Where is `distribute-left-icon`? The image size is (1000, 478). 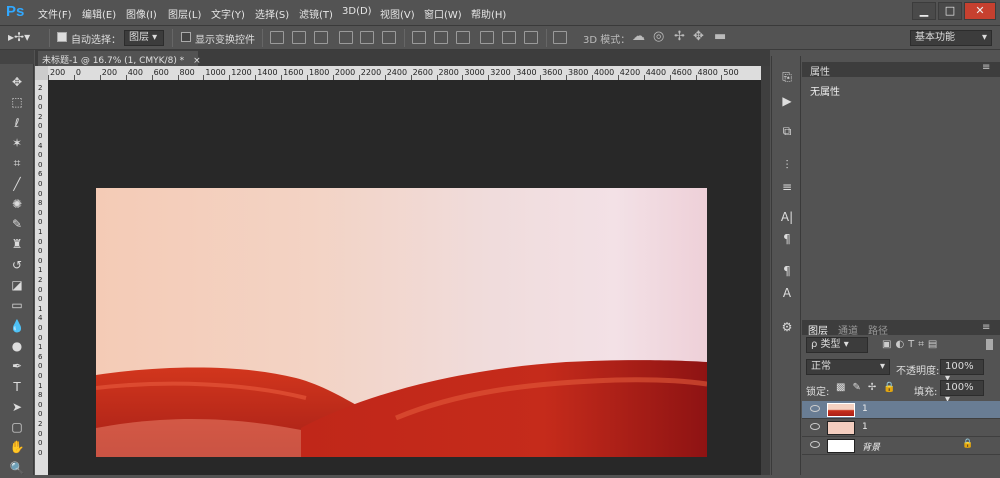
distribute-left-icon is located at coordinates (487, 37).